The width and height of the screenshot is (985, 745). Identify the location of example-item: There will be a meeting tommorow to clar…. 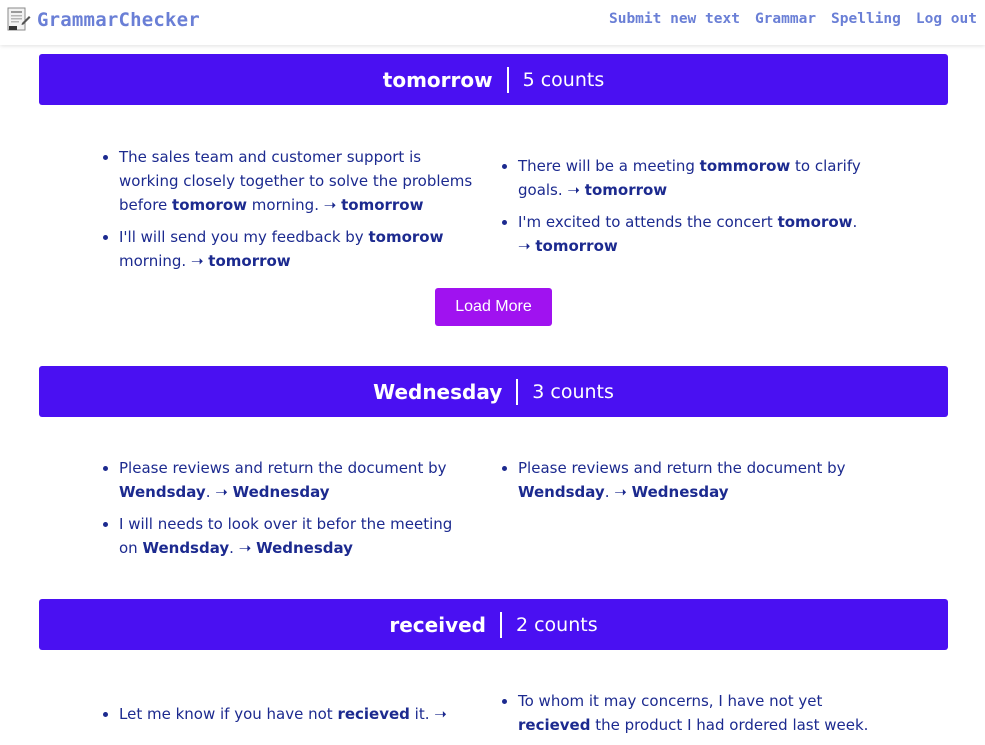
(695, 178).